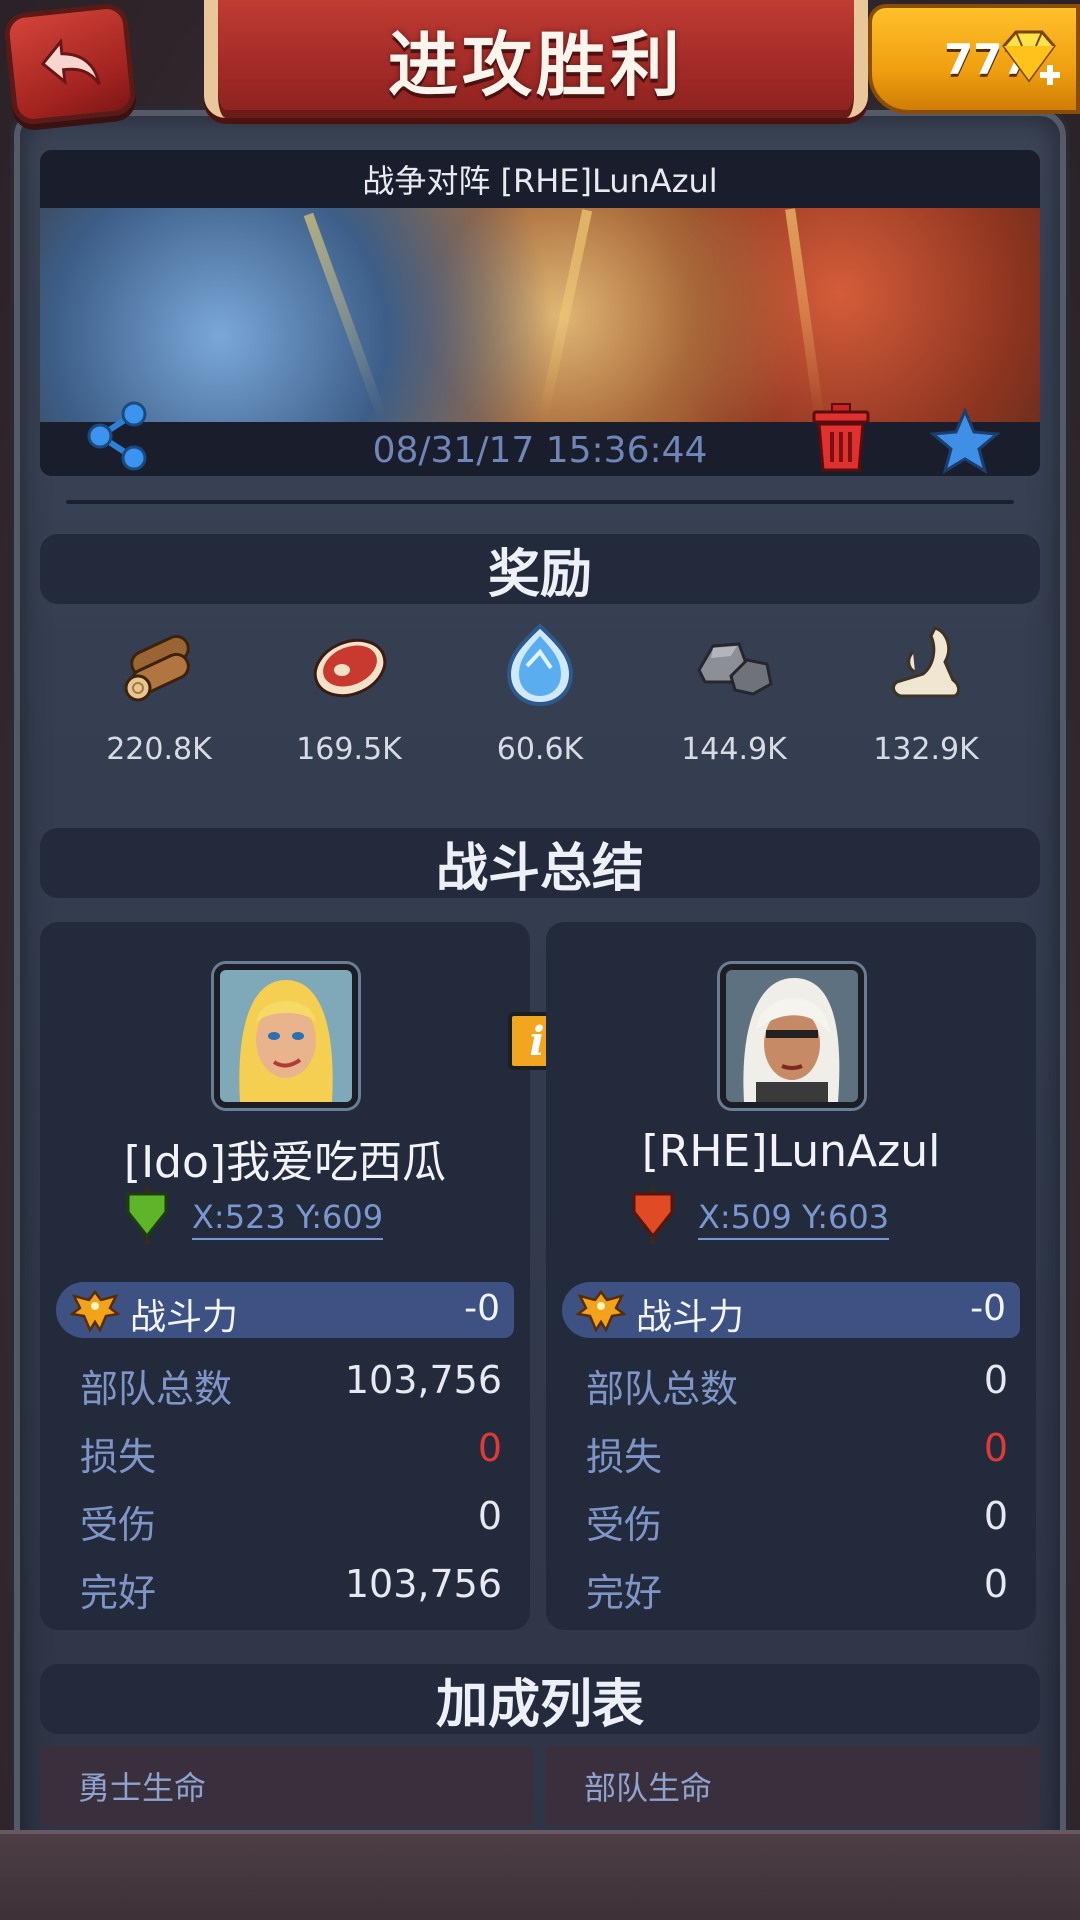  What do you see at coordinates (624, 1457) in the screenshot?
I see `defender-stat-lost-label: 损失` at bounding box center [624, 1457].